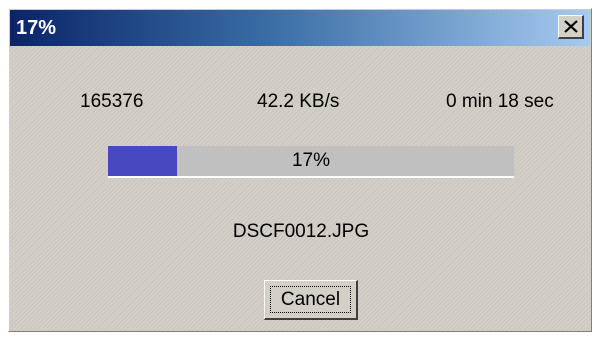  I want to click on progress-bar: 17%, so click(311, 162).